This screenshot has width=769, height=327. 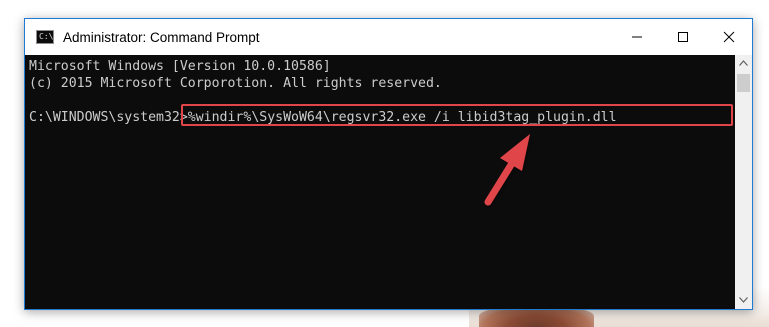 I want to click on scroll-up-button, so click(x=743, y=63).